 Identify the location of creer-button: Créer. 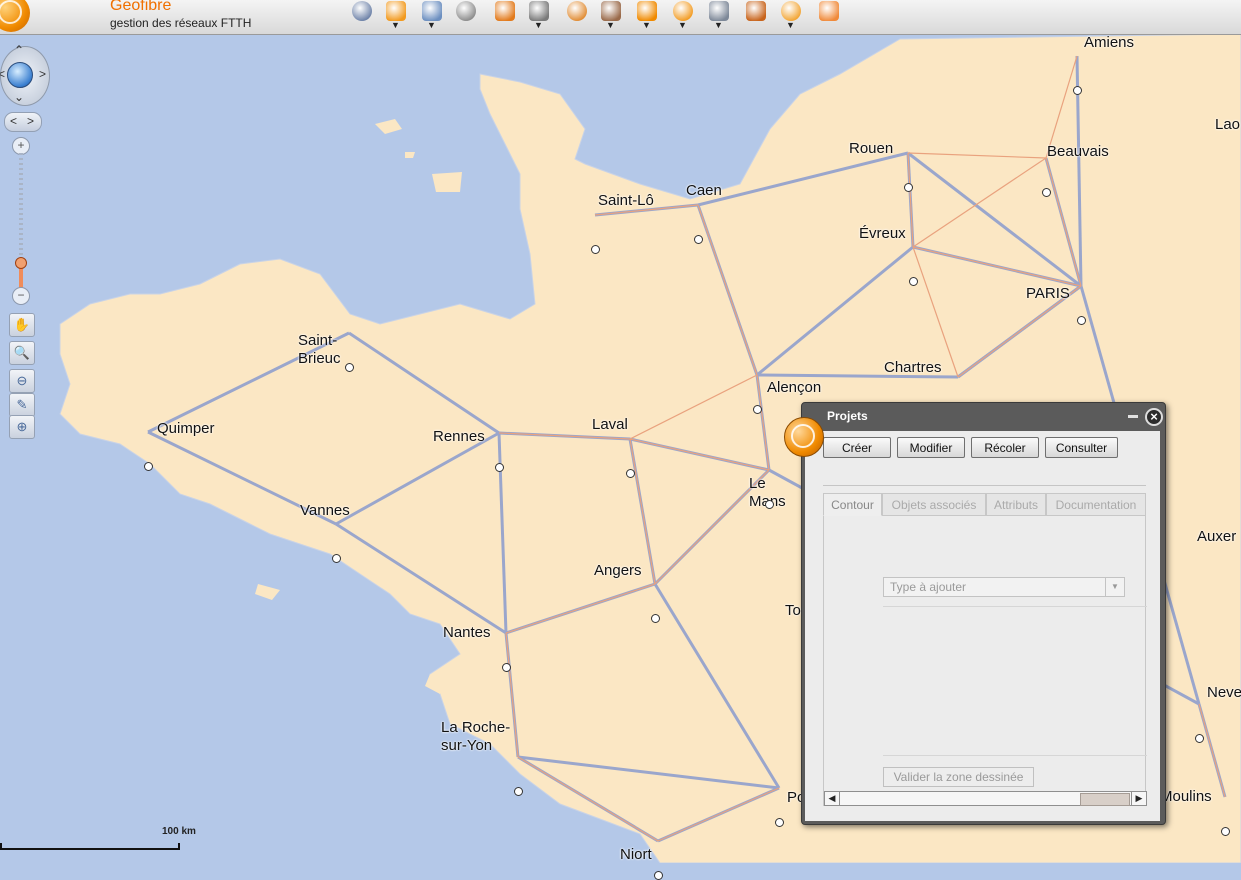
(857, 447).